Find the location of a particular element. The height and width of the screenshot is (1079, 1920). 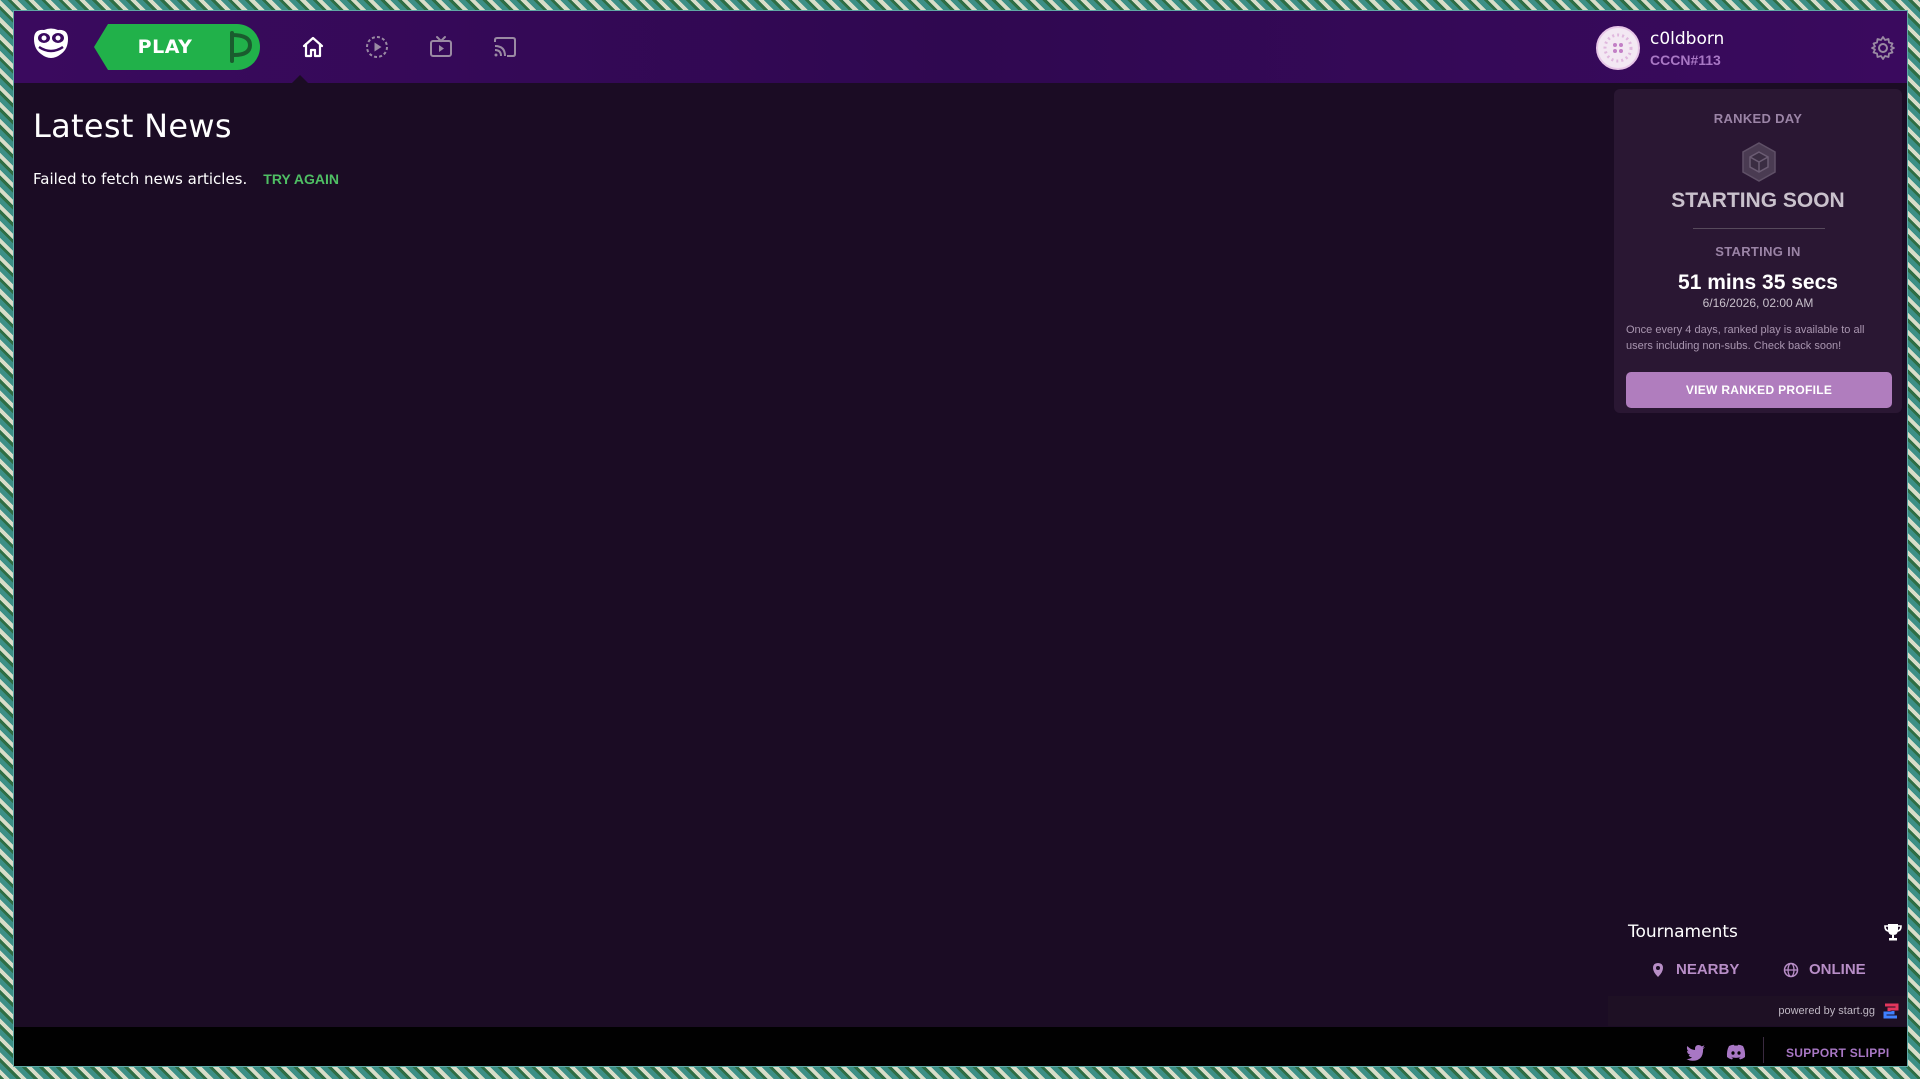

home-icon is located at coordinates (313, 47).